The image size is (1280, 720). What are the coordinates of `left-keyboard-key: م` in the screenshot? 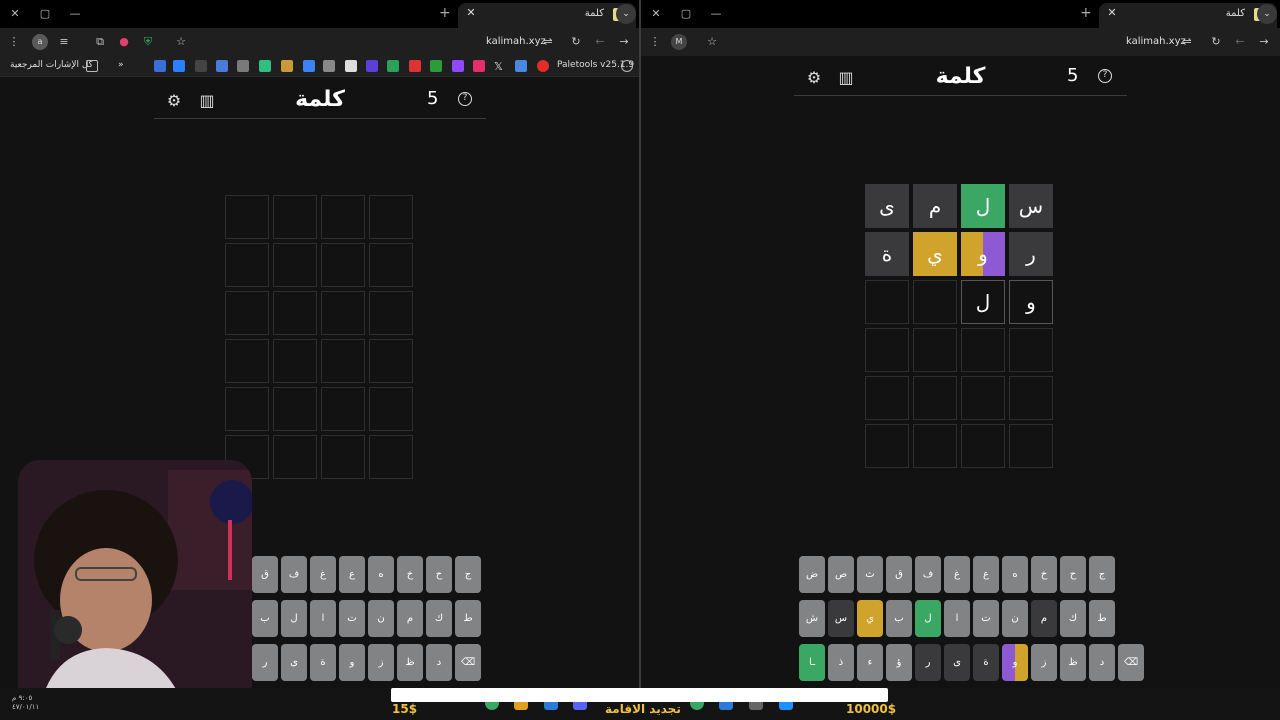 It's located at (410, 618).